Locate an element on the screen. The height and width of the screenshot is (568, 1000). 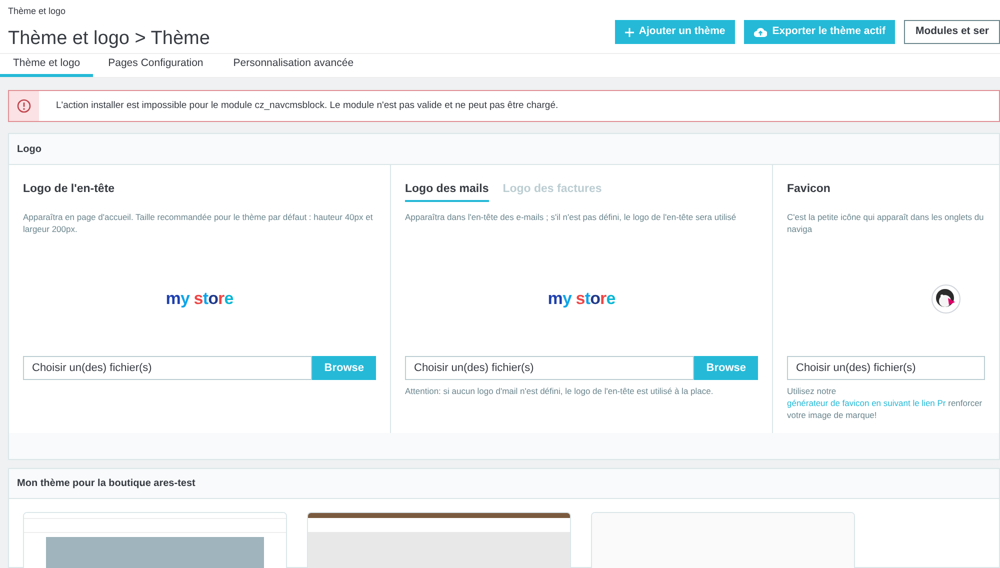
favicon-generator-link: générateur de favicon en suivant le lien Pr is located at coordinates (866, 403).